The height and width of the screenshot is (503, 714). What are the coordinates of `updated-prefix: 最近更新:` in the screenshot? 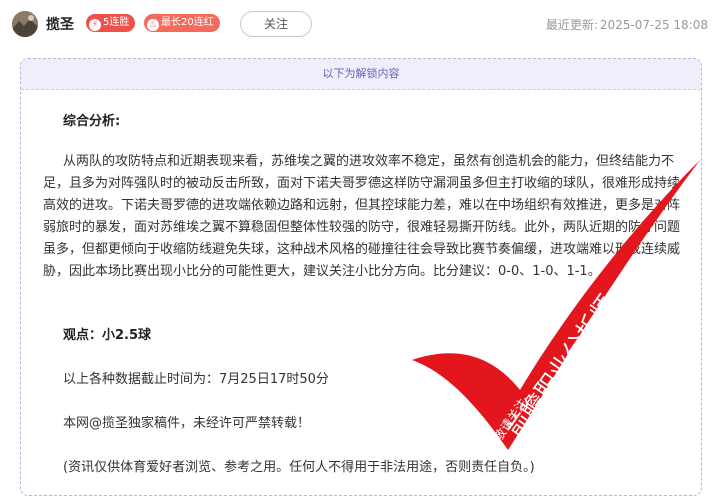 It's located at (571, 25).